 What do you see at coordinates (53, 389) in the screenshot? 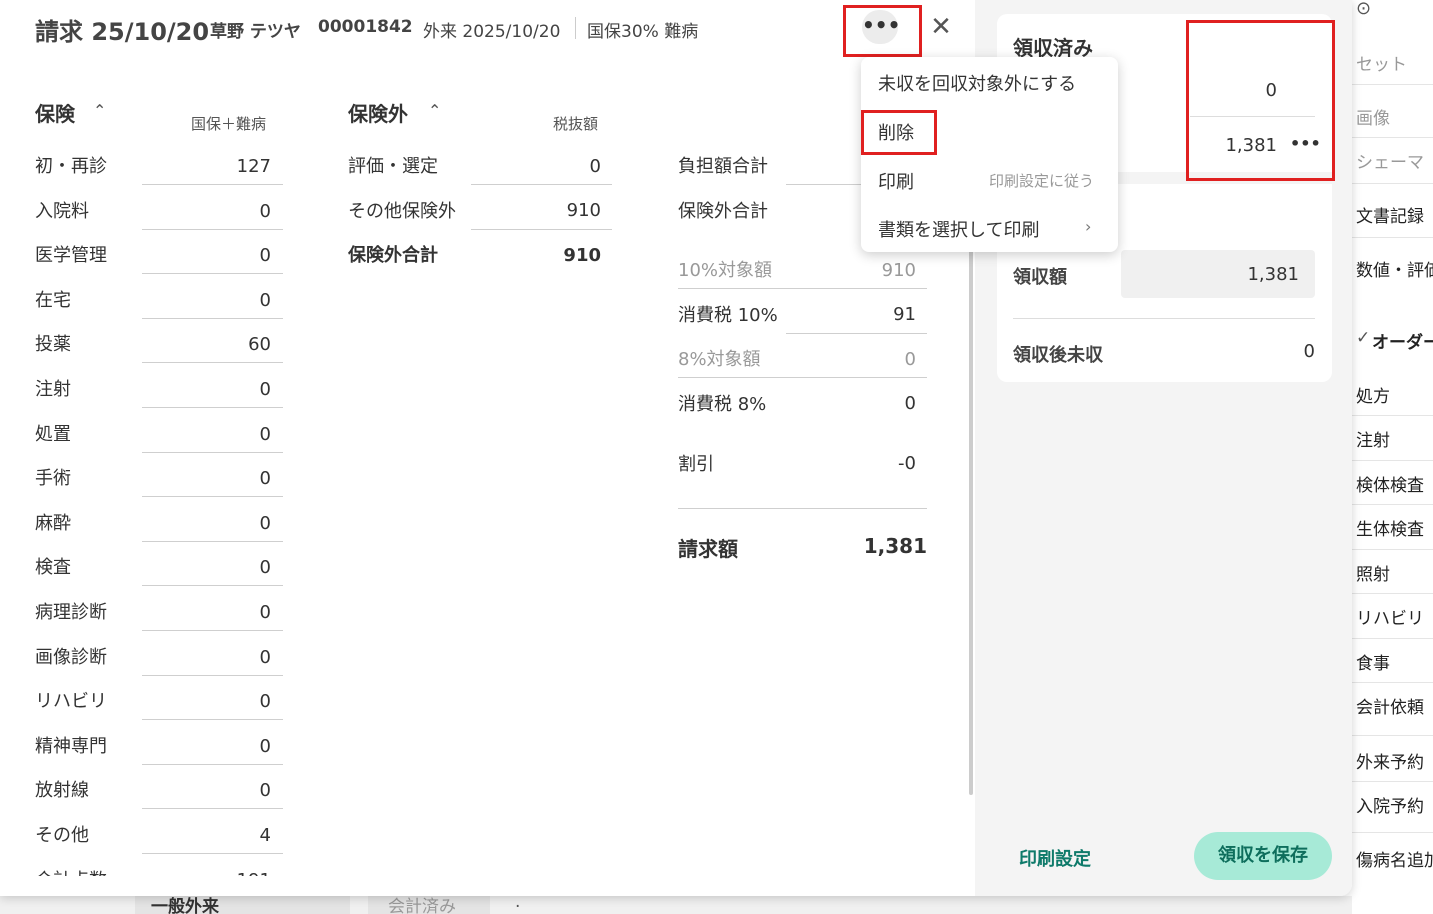
I see `row-label: 注射` at bounding box center [53, 389].